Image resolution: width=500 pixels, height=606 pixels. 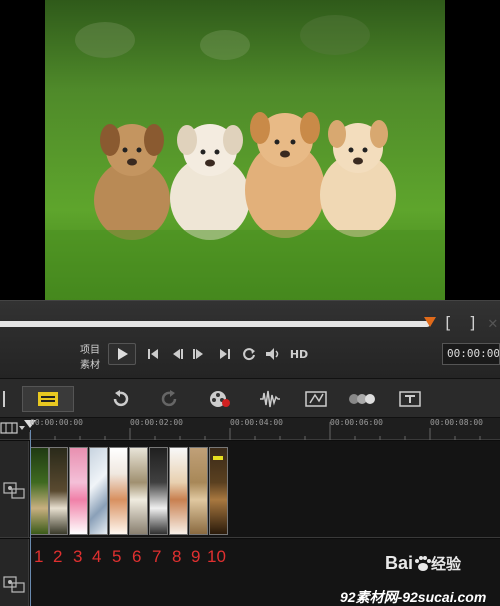 I want to click on baidu-watermark: Bai 经验, so click(x=423, y=563).